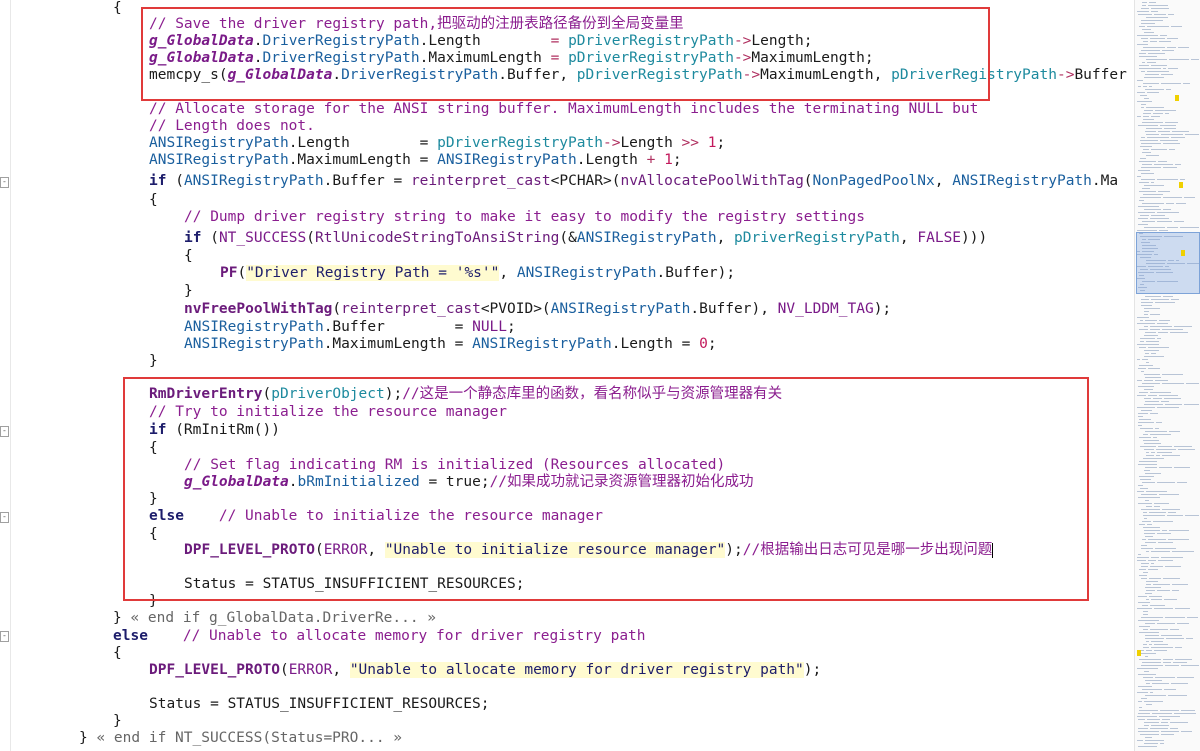 This screenshot has width=1200, height=751. Describe the element at coordinates (319, 704) in the screenshot. I see `code-line: Status = STATUS_INSUFFICIENT_RESOURCES;` at that location.